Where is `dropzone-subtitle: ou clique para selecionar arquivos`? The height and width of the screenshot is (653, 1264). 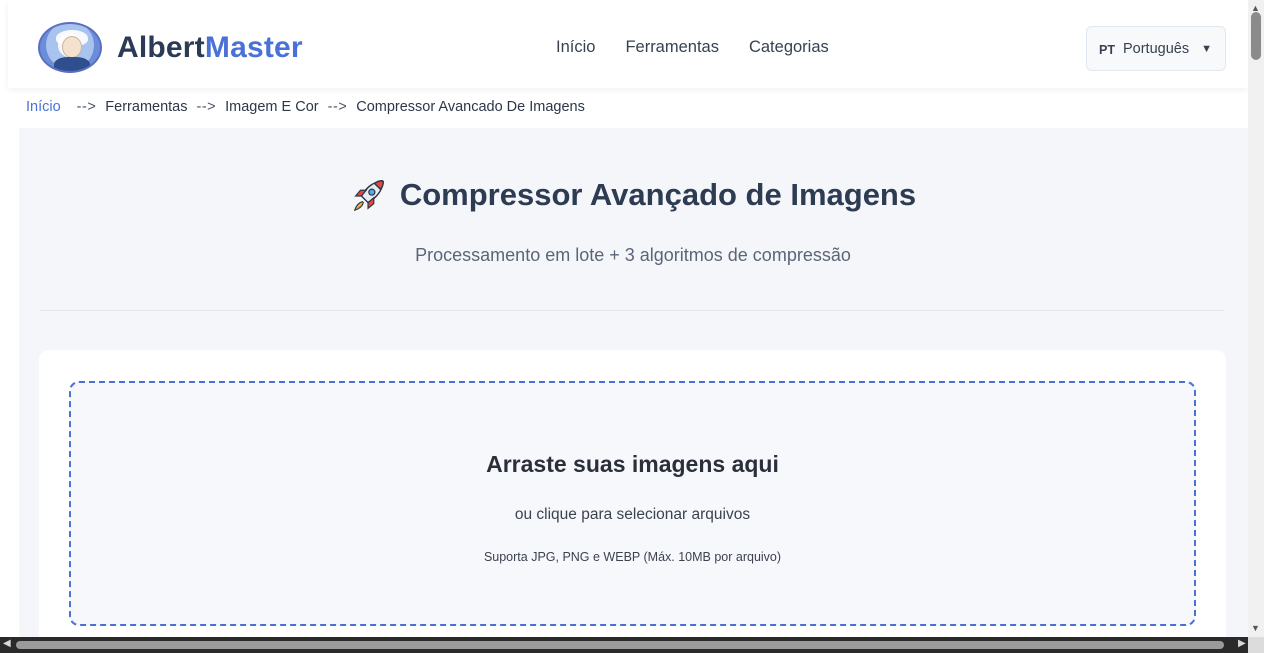
dropzone-subtitle: ou clique para selecionar arquivos is located at coordinates (632, 514).